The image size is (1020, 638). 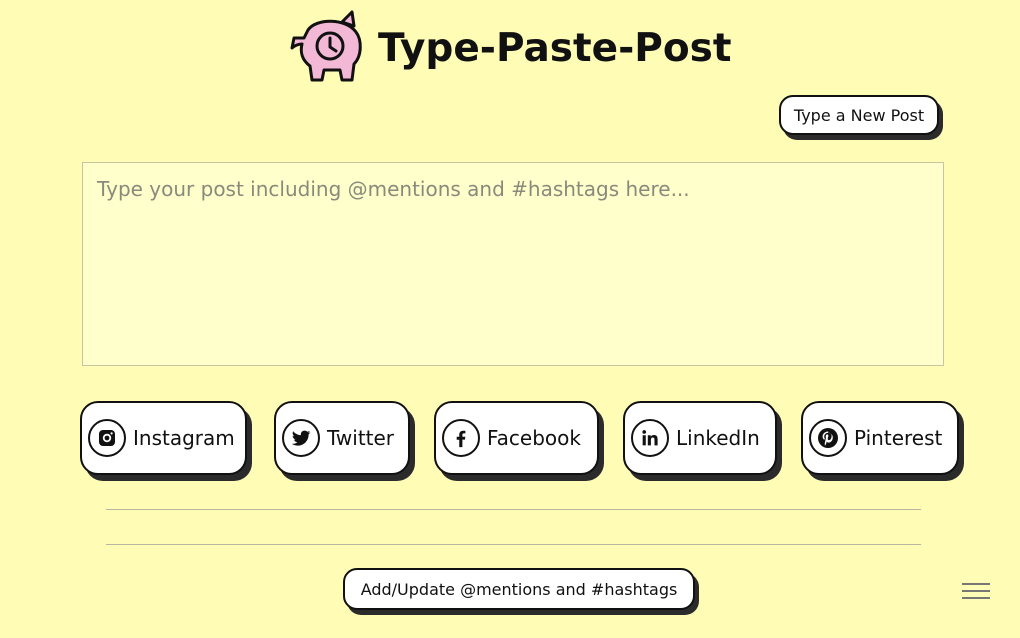 I want to click on facebook-icon, so click(x=461, y=438).